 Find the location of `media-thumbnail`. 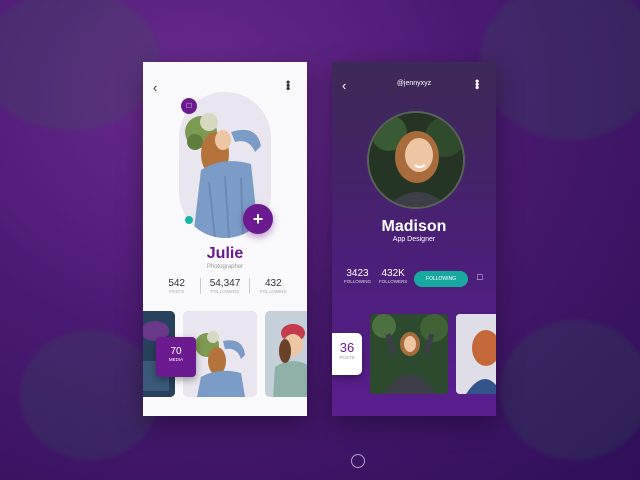

media-thumbnail is located at coordinates (286, 354).